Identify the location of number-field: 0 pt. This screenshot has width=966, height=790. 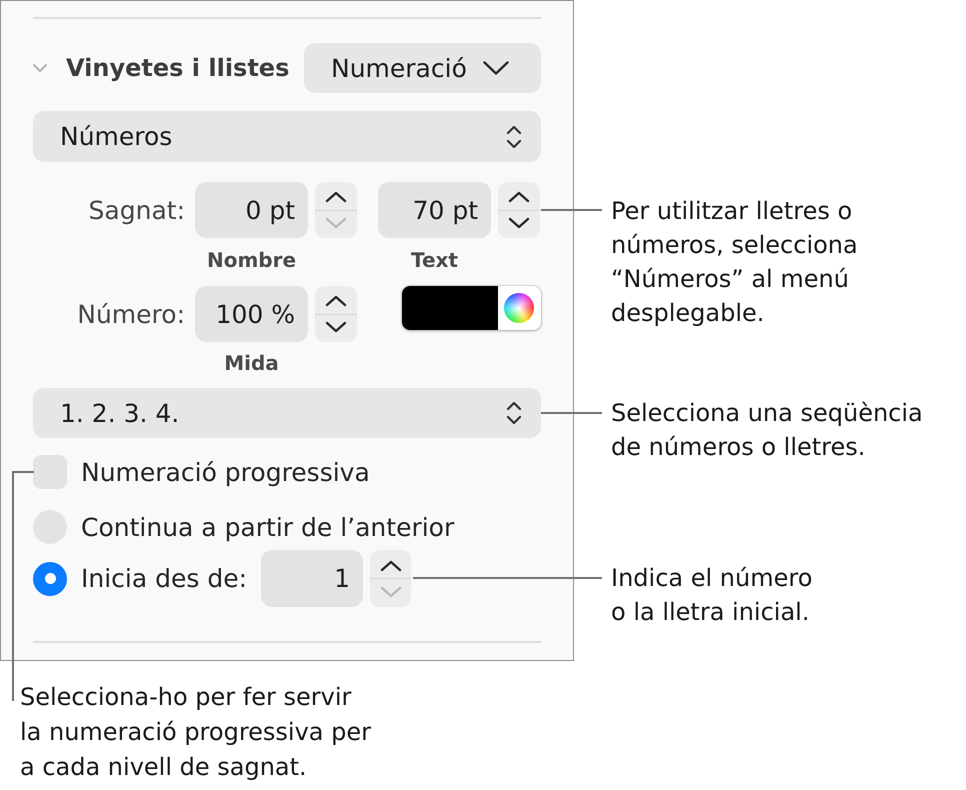
(251, 210).